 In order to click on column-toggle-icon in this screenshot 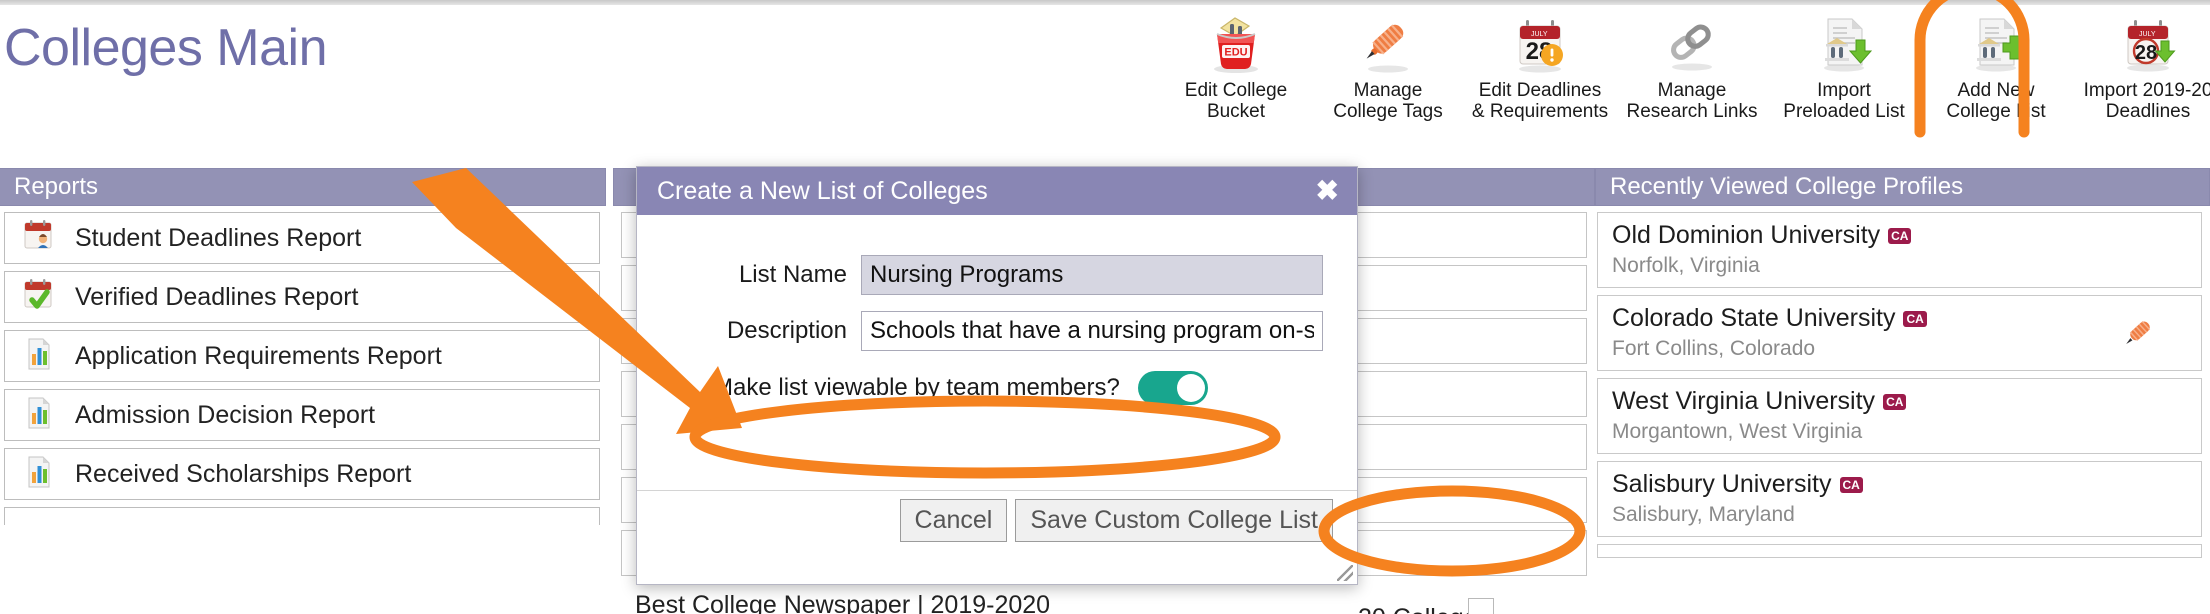, I will do `click(1481, 606)`.